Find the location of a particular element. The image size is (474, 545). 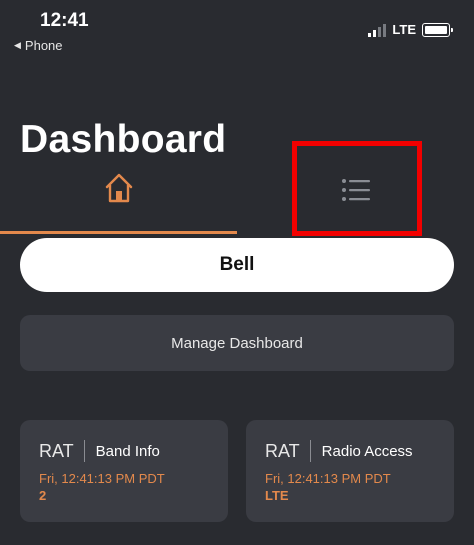

network-type: LTE is located at coordinates (404, 29).